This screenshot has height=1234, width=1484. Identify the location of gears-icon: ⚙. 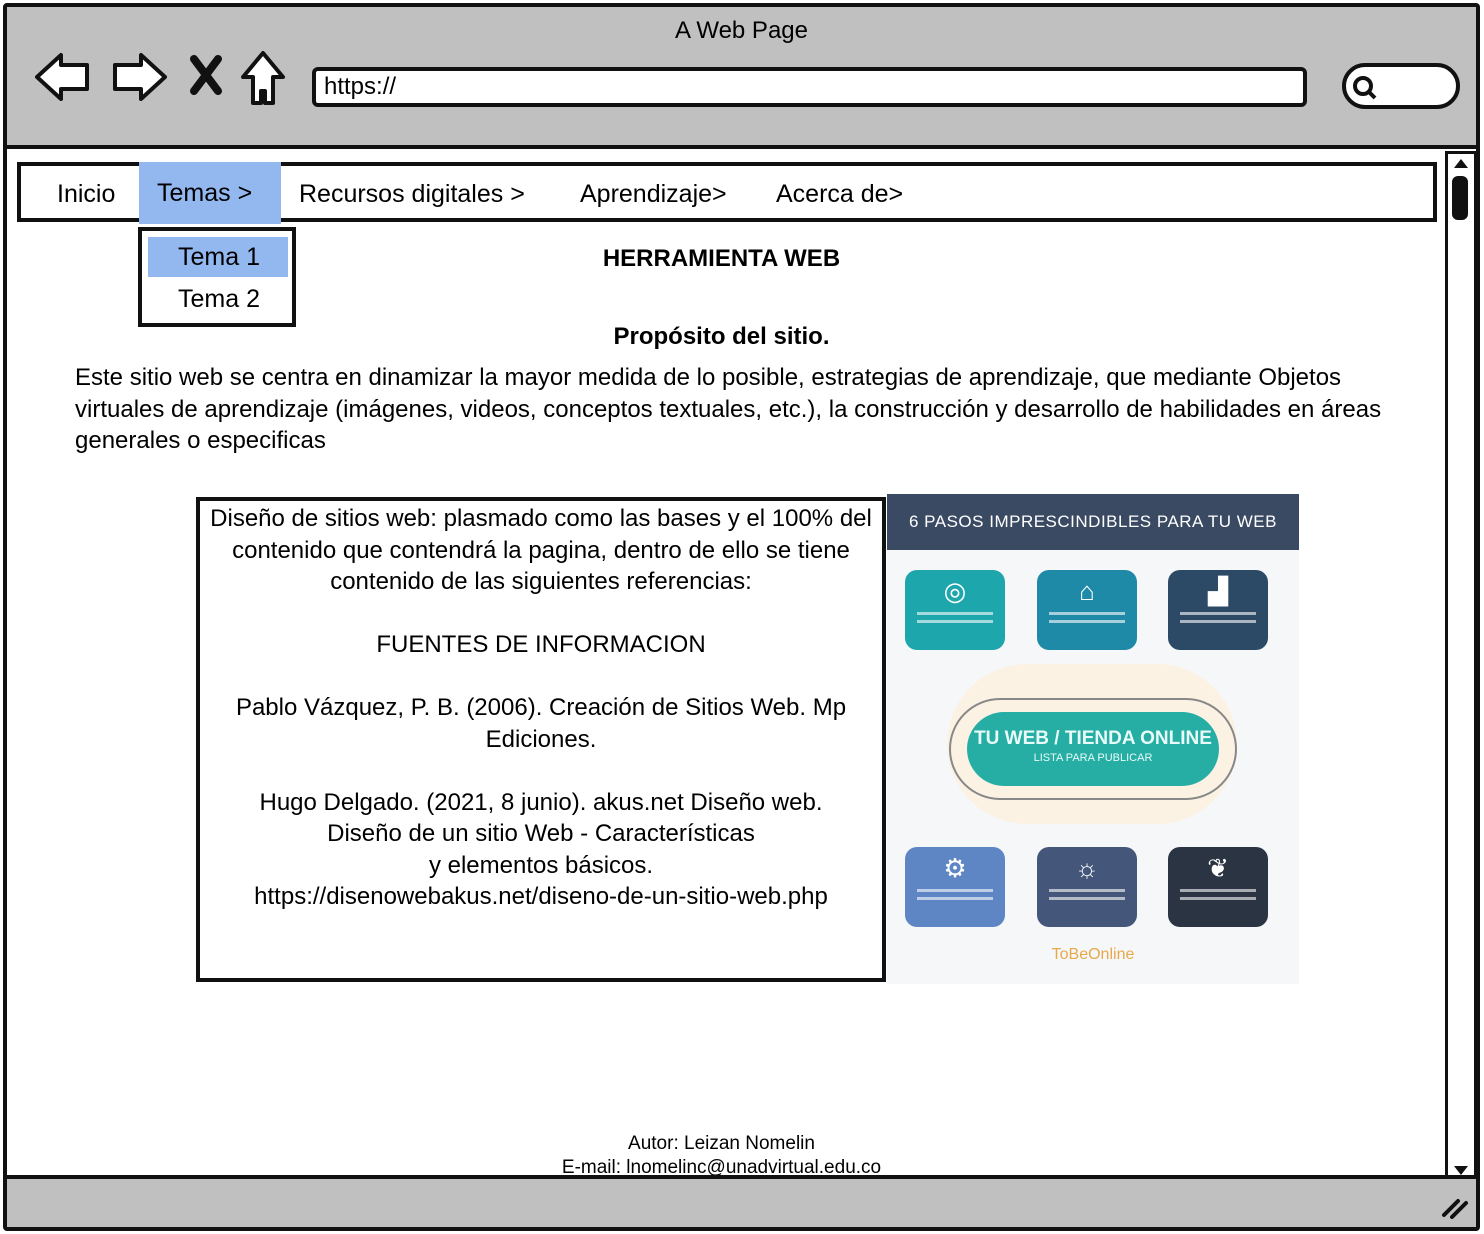
(955, 868).